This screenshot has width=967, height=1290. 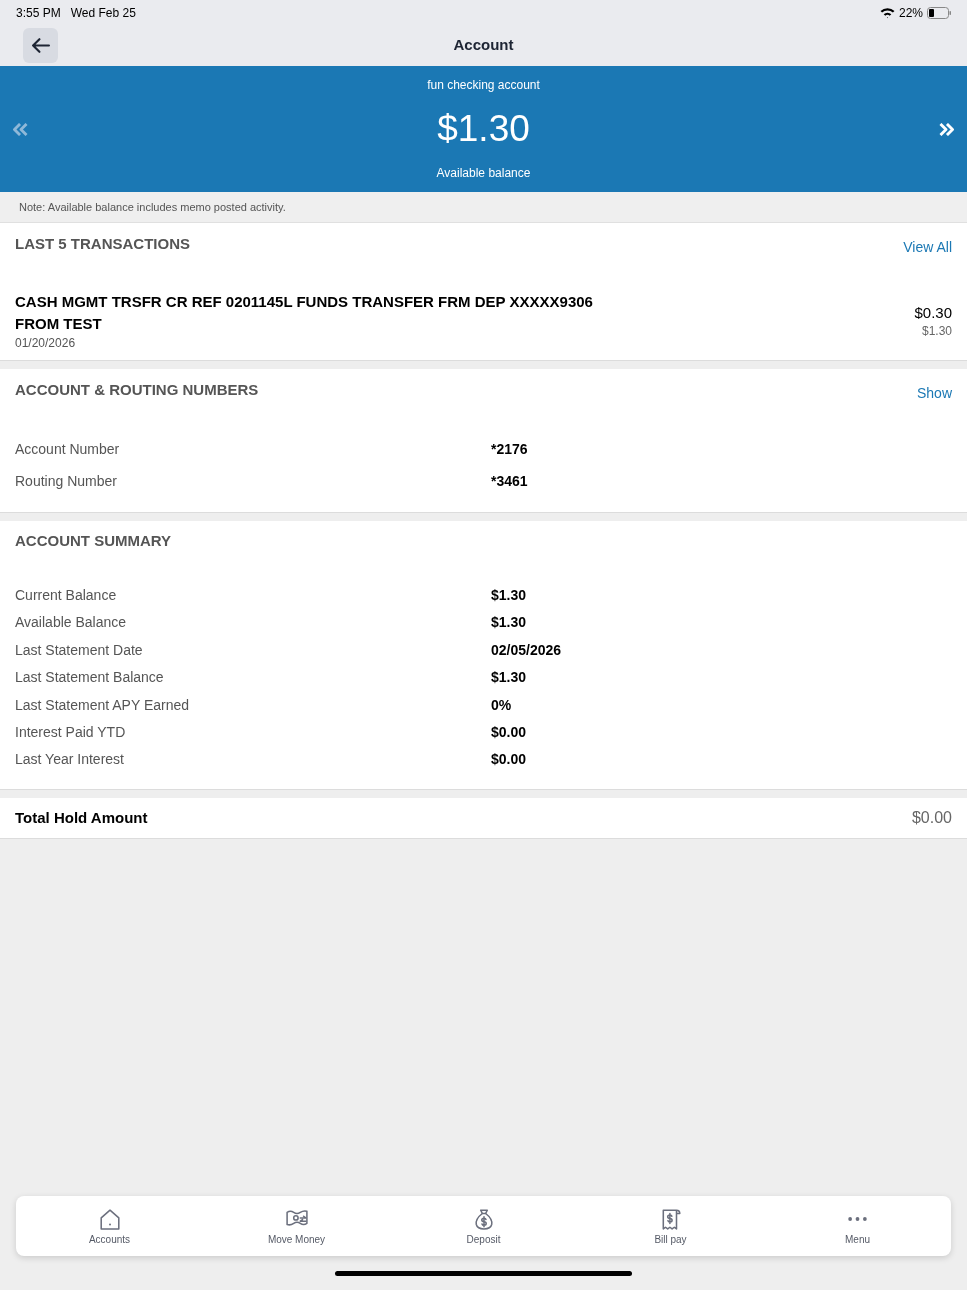 I want to click on house-icon, so click(x=109, y=1219).